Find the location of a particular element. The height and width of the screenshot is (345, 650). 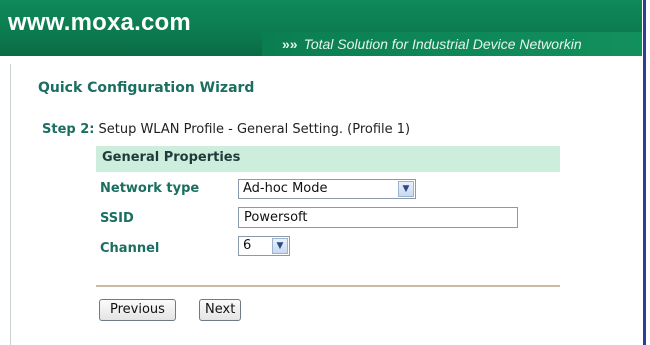

page-title: Quick Configuration Wizard is located at coordinates (146, 88).